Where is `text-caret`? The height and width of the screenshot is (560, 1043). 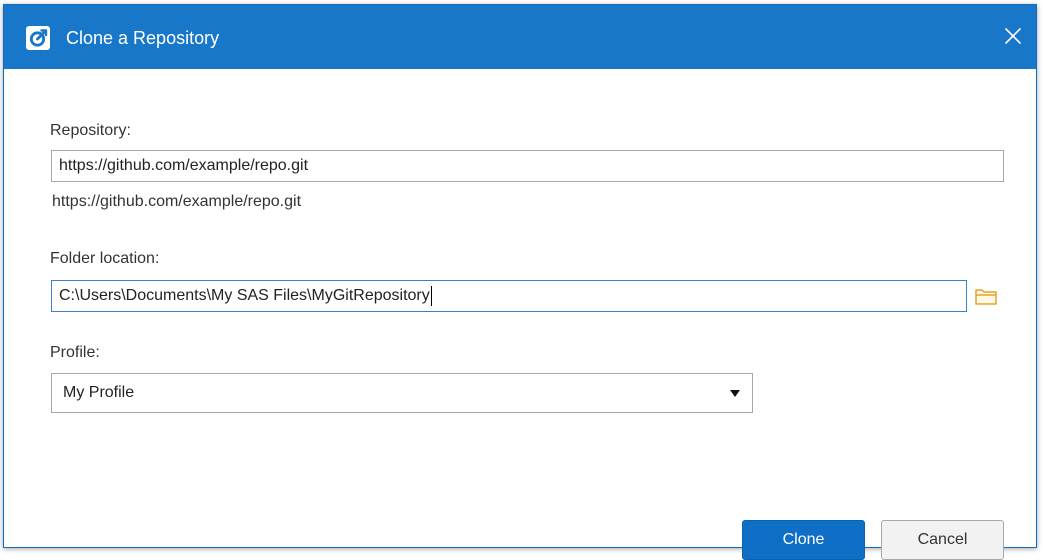 text-caret is located at coordinates (431, 295).